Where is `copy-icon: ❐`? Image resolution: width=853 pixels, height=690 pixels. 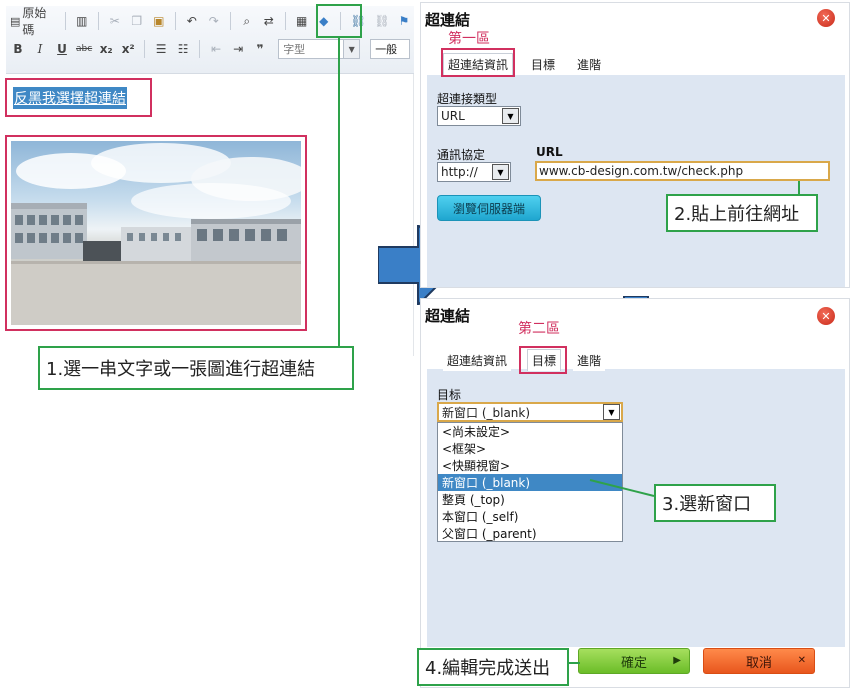 copy-icon: ❐ is located at coordinates (137, 21).